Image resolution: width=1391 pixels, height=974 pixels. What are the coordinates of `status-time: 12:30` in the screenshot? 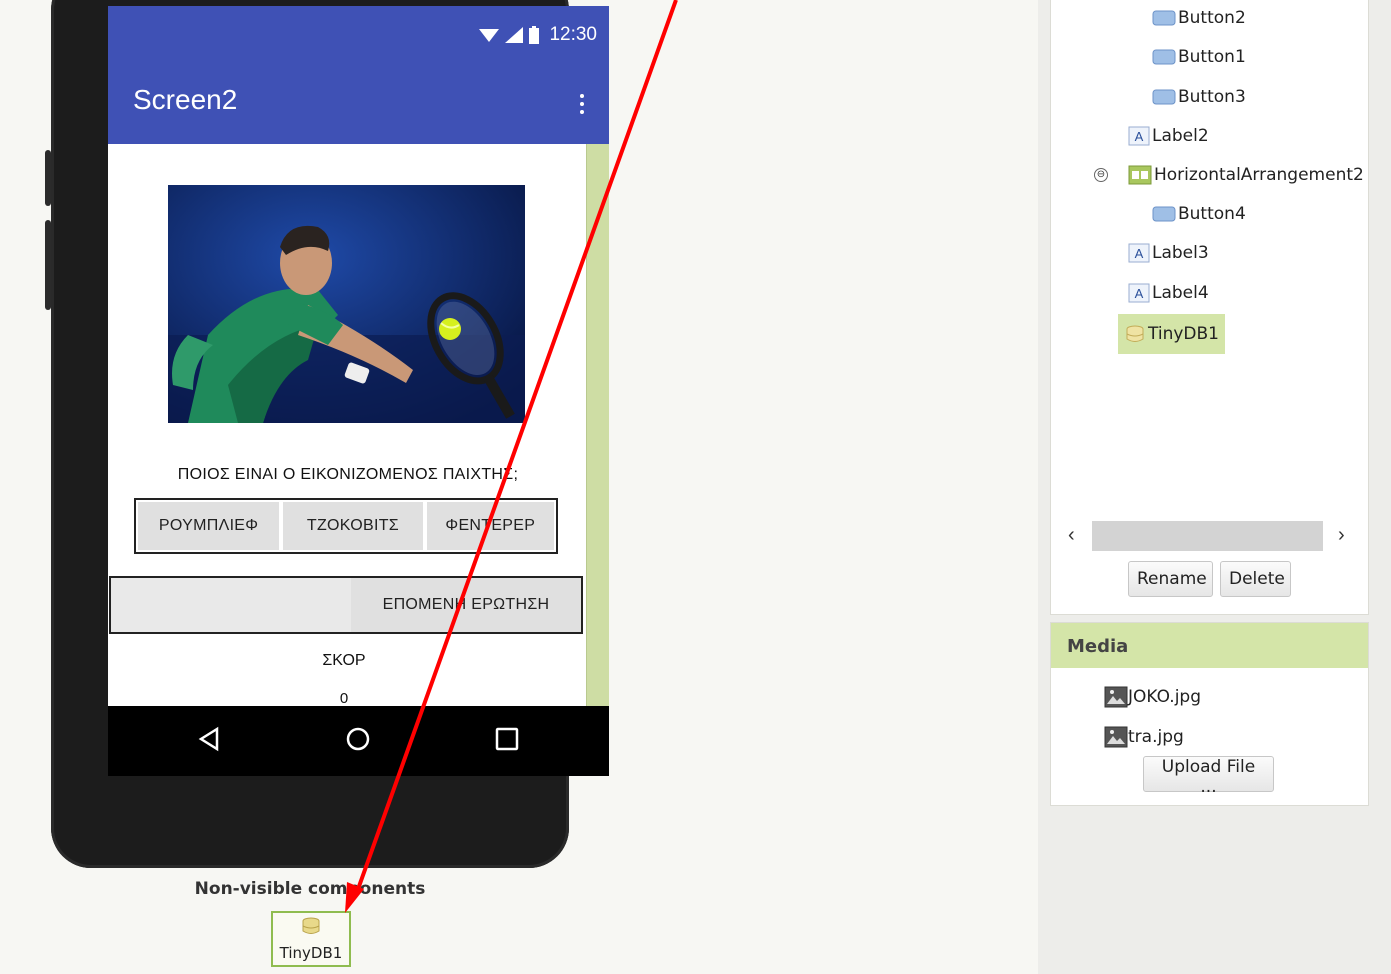 It's located at (573, 34).